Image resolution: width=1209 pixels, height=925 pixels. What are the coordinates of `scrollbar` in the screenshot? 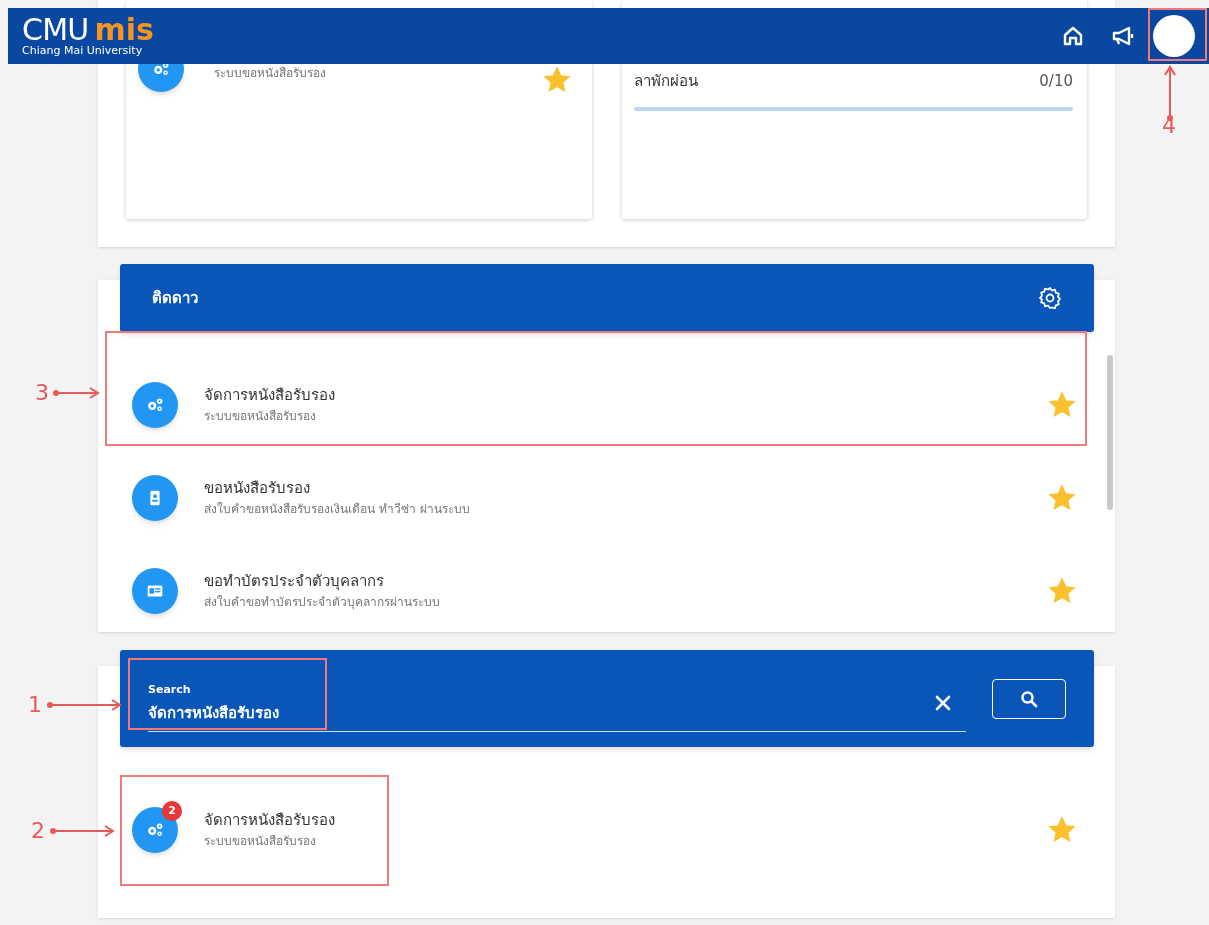 It's located at (1110, 432).